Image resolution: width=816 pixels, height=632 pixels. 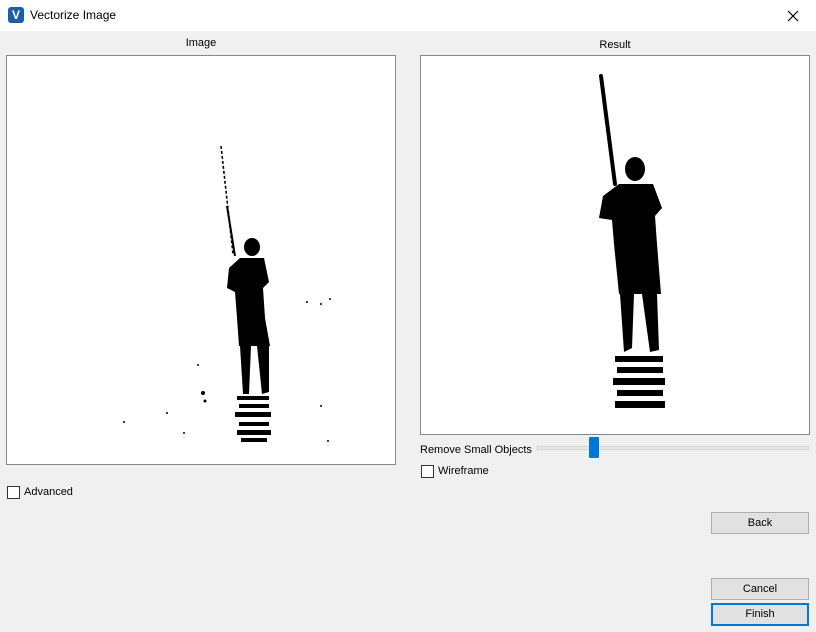 I want to click on result-silhouette, so click(x=632, y=241).